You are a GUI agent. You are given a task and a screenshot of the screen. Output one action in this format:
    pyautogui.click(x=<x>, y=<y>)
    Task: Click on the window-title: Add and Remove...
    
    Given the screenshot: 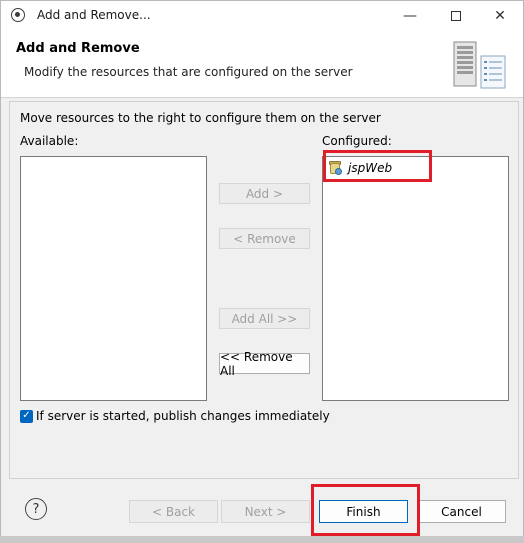 What is the action you would take?
    pyautogui.click(x=94, y=15)
    